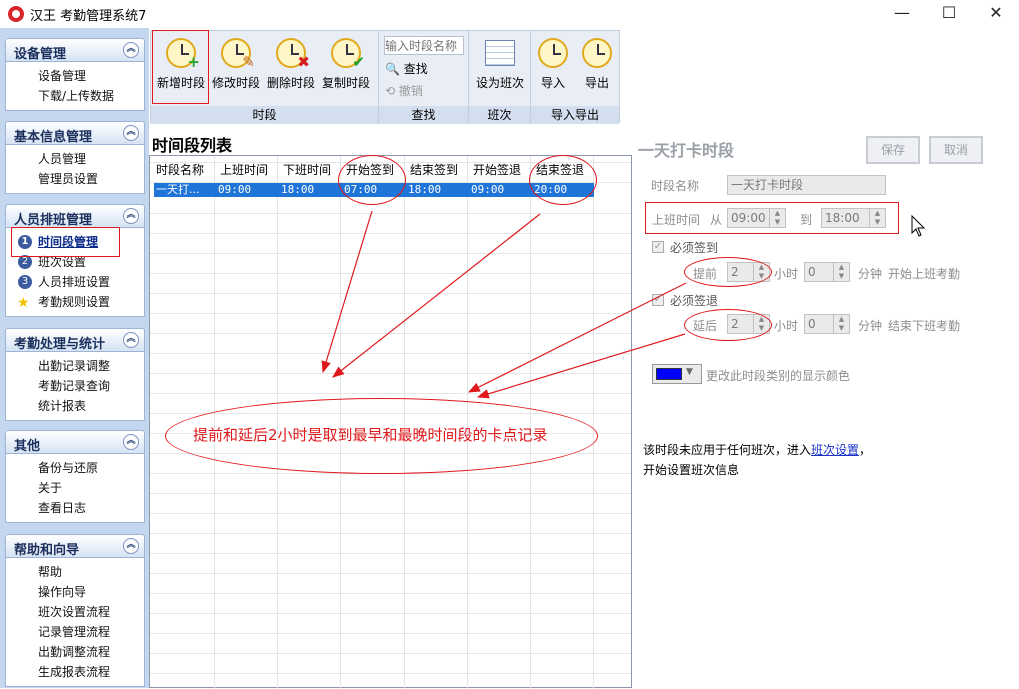  I want to click on arrow-from-delay, so click(581, 366).